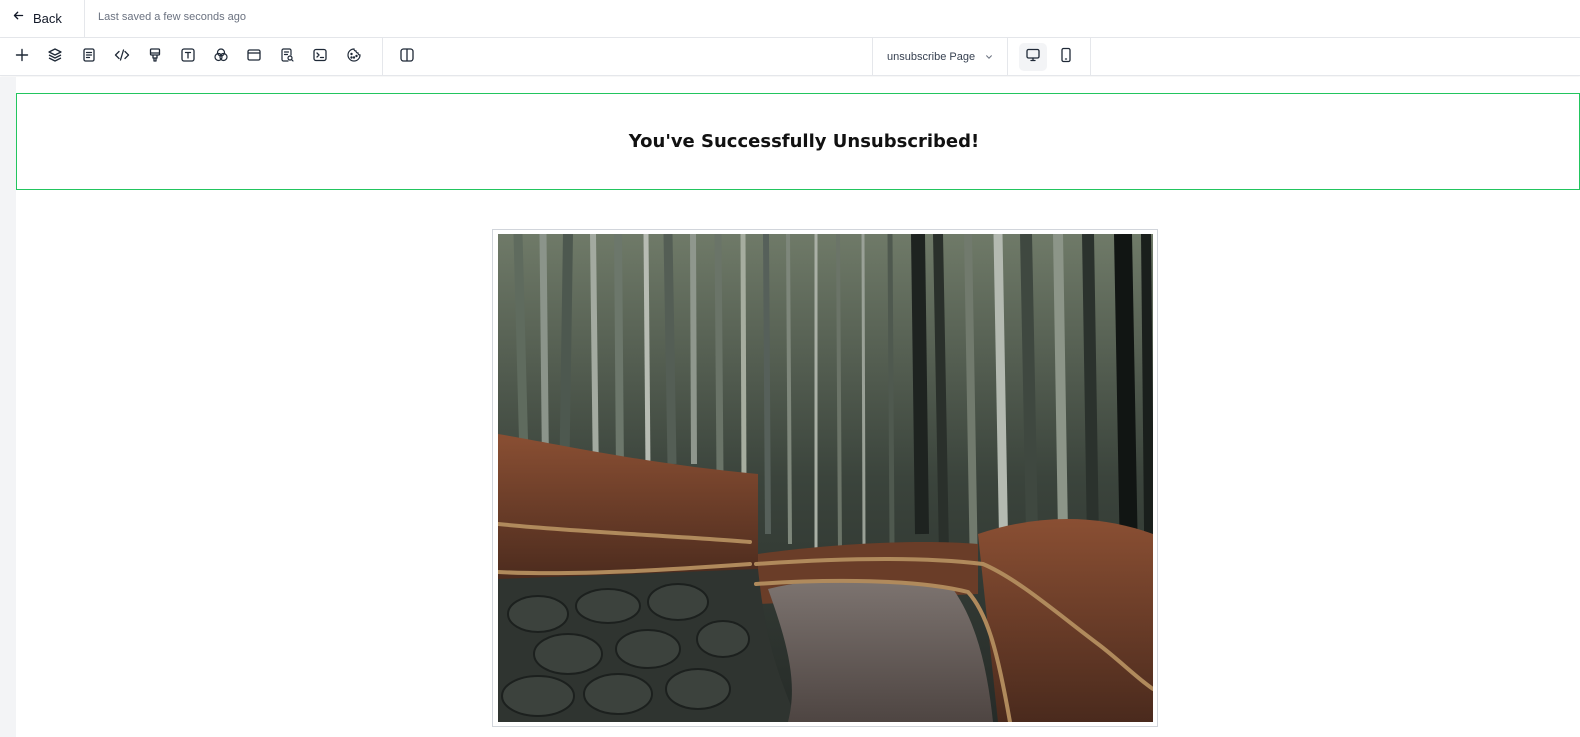  Describe the element at coordinates (790, 57) in the screenshot. I see `editor-toolbar: unsubscribe Page` at that location.